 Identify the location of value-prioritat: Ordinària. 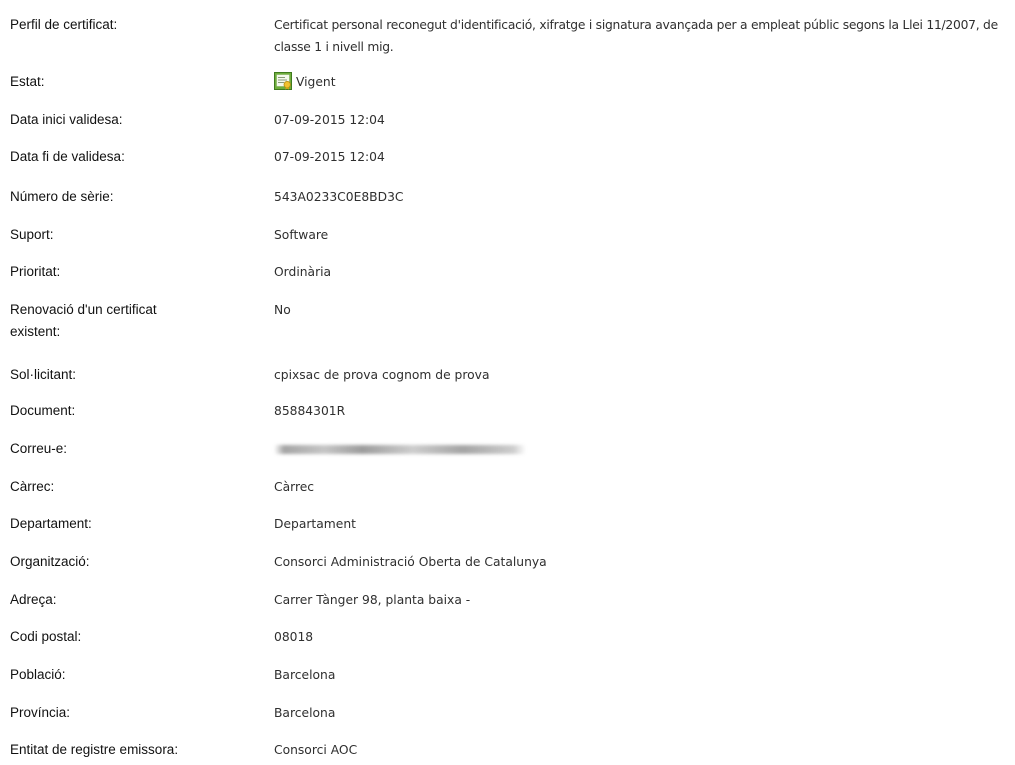
(303, 272).